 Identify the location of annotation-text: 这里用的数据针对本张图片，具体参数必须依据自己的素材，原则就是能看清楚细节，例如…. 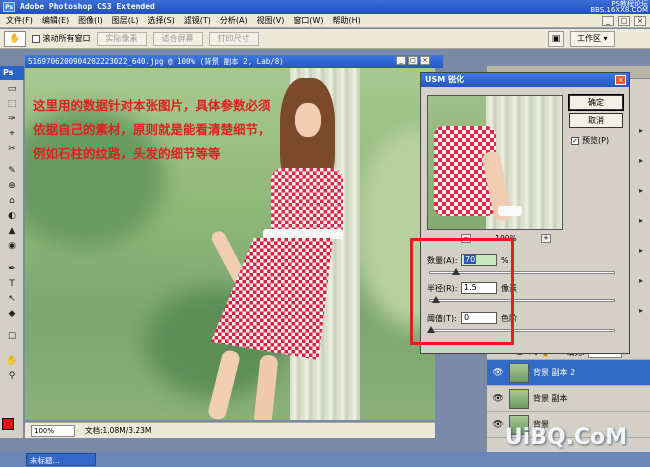
(152, 129).